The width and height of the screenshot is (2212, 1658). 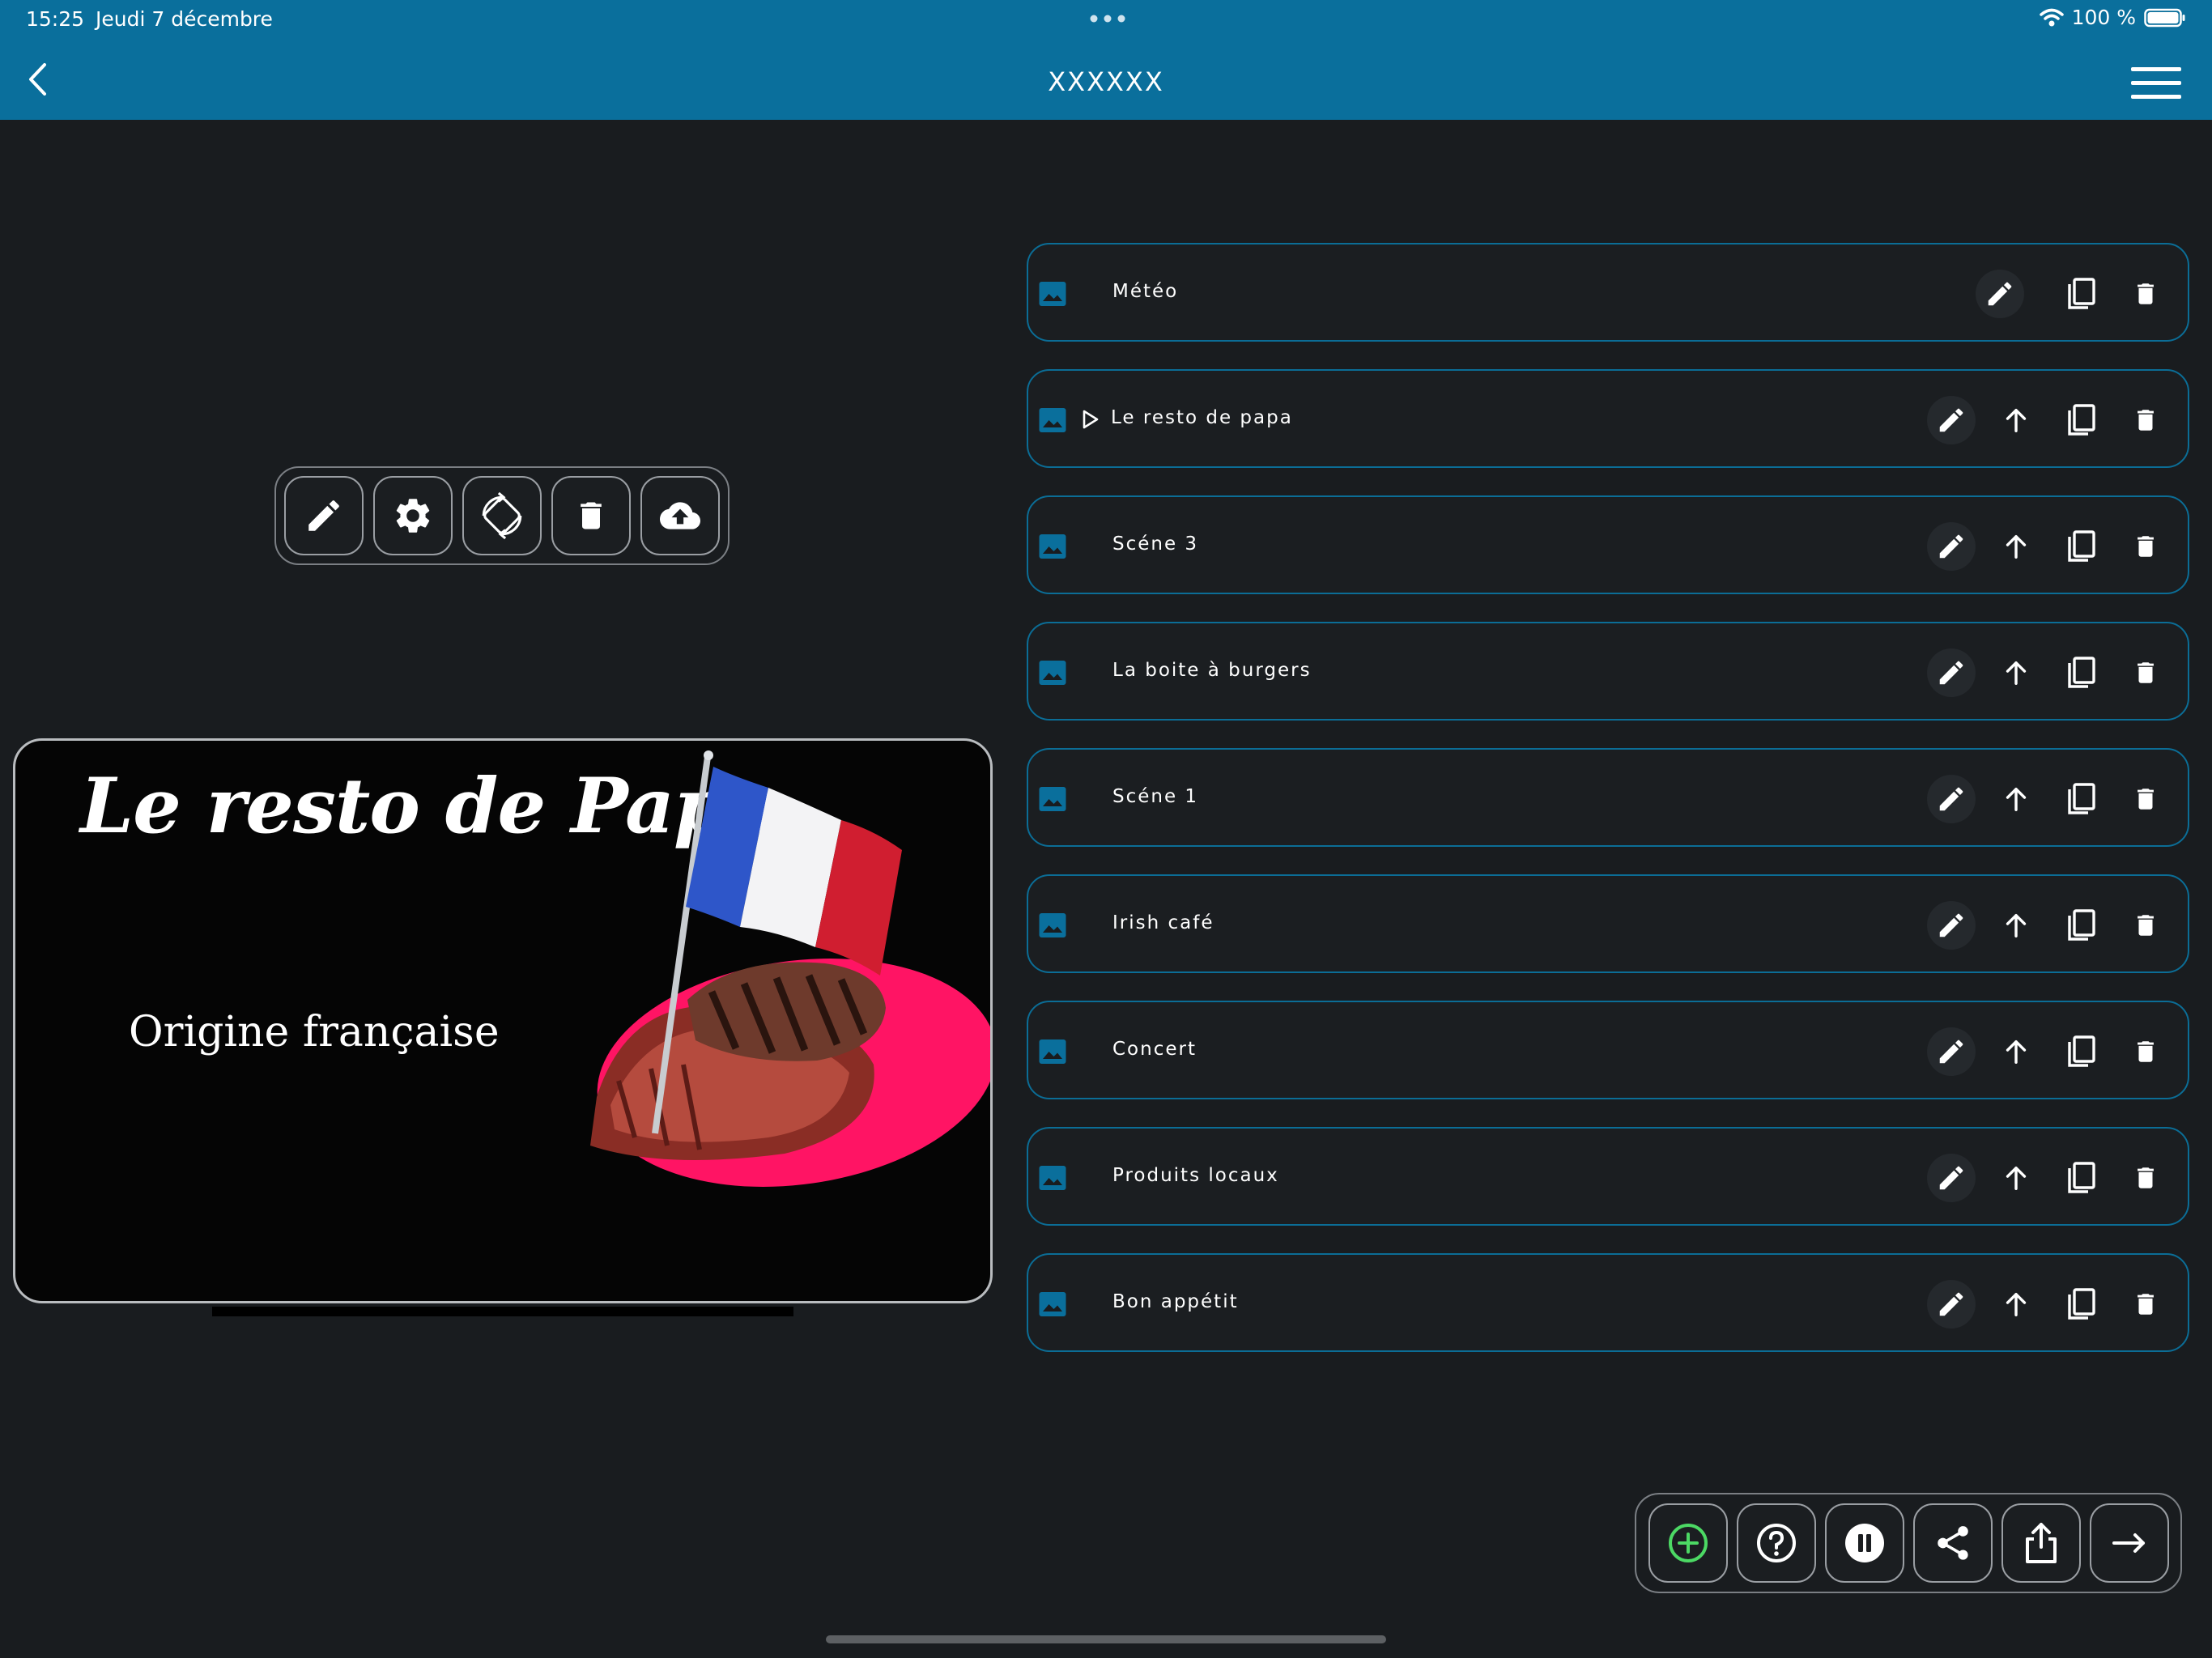 I want to click on scene-row: Bon appétit, so click(x=1608, y=1302).